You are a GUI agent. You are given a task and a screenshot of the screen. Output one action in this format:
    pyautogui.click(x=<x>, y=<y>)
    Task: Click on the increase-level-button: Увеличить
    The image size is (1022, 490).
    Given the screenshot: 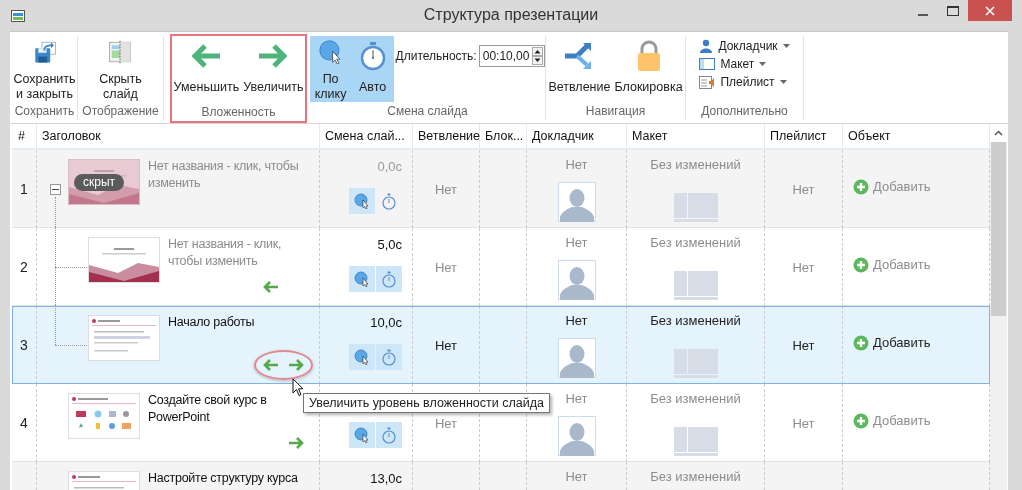 What is the action you would take?
    pyautogui.click(x=273, y=69)
    